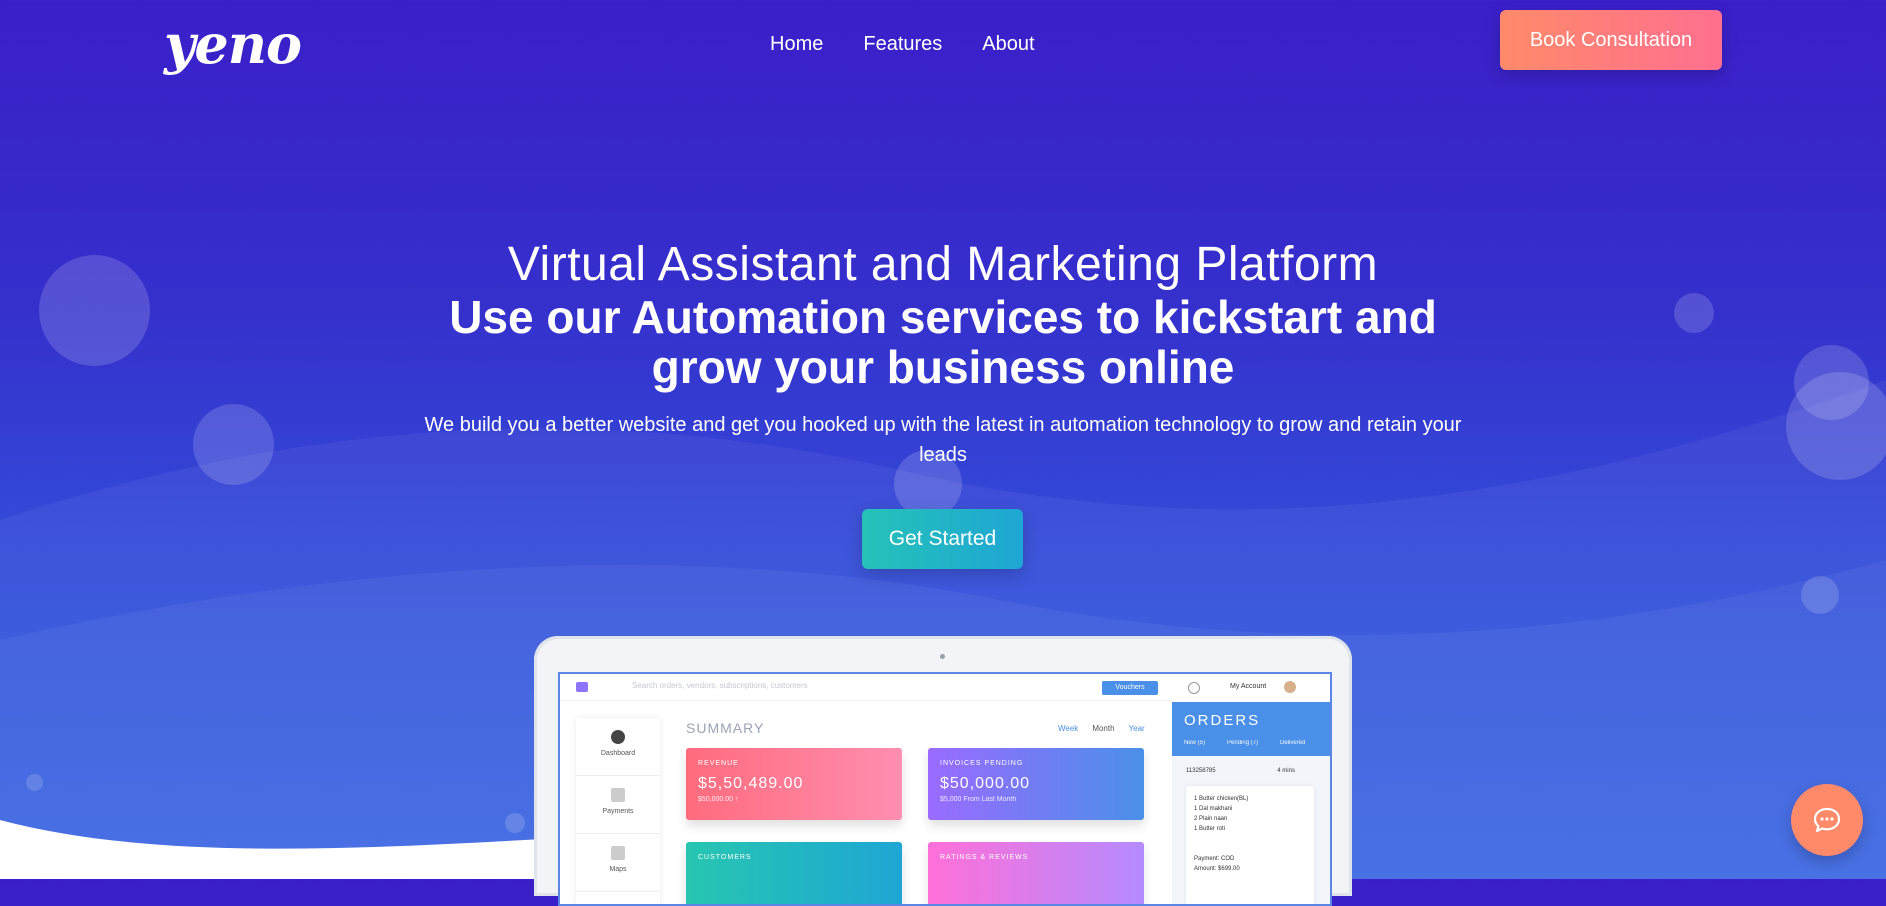 Image resolution: width=1886 pixels, height=906 pixels. Describe the element at coordinates (1205, 869) in the screenshot. I see `amount-label: Amount:` at that location.